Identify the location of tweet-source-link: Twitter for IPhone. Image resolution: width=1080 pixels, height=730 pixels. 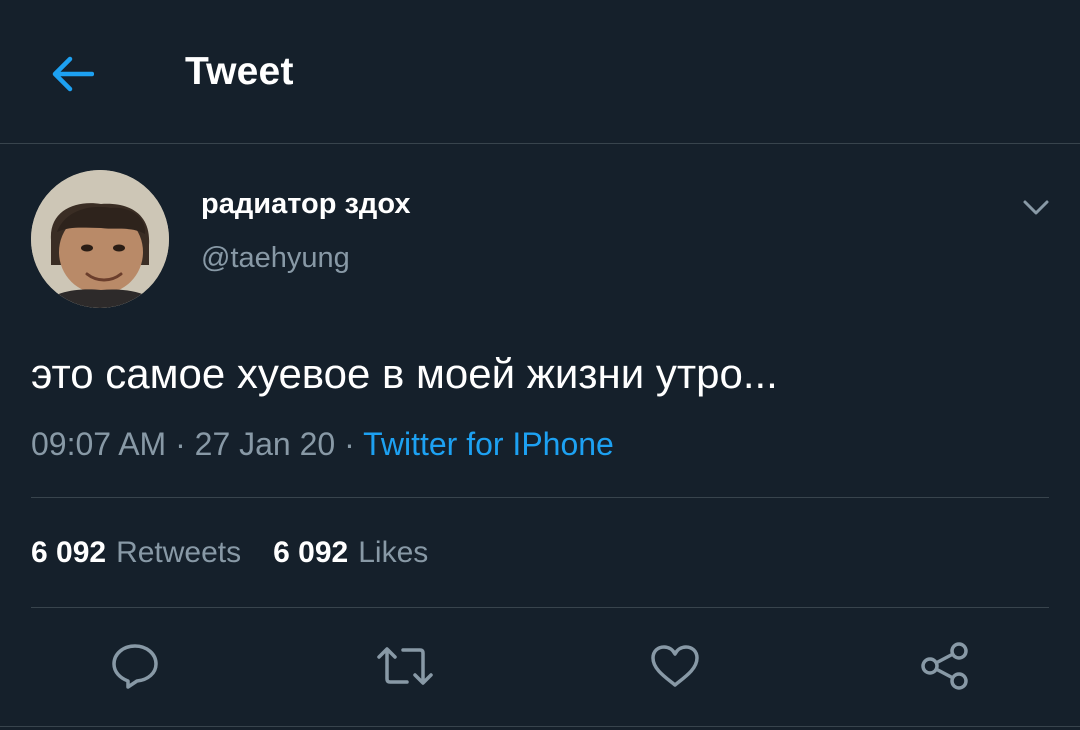
(488, 444).